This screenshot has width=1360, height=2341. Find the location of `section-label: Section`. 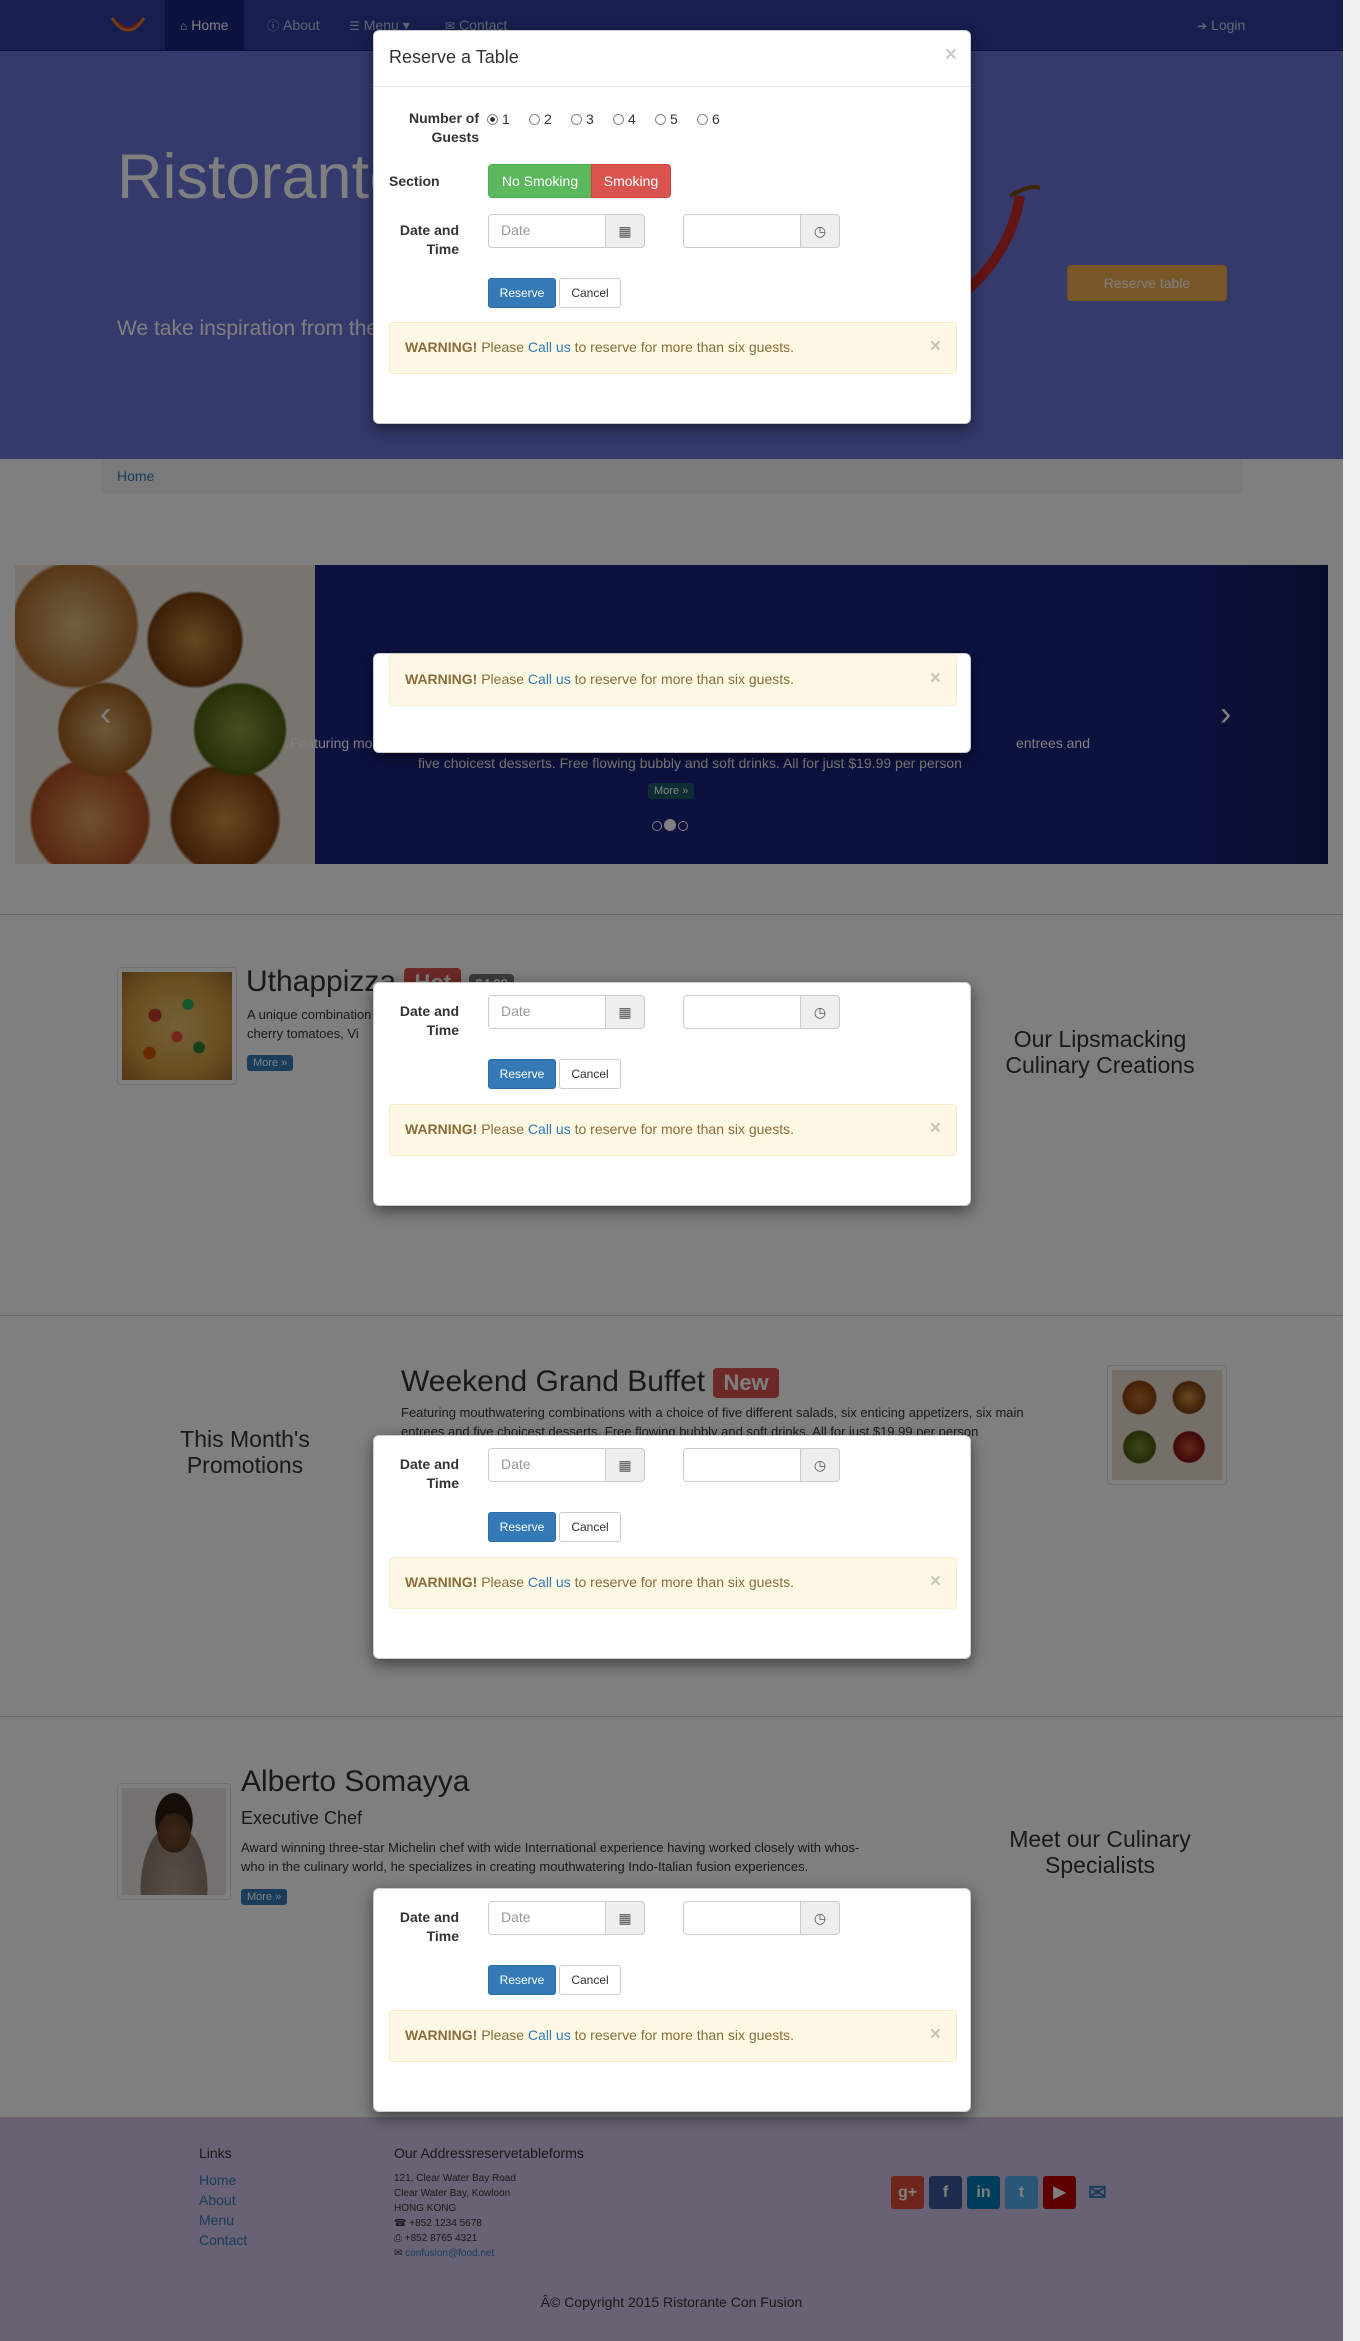

section-label: Section is located at coordinates (414, 181).